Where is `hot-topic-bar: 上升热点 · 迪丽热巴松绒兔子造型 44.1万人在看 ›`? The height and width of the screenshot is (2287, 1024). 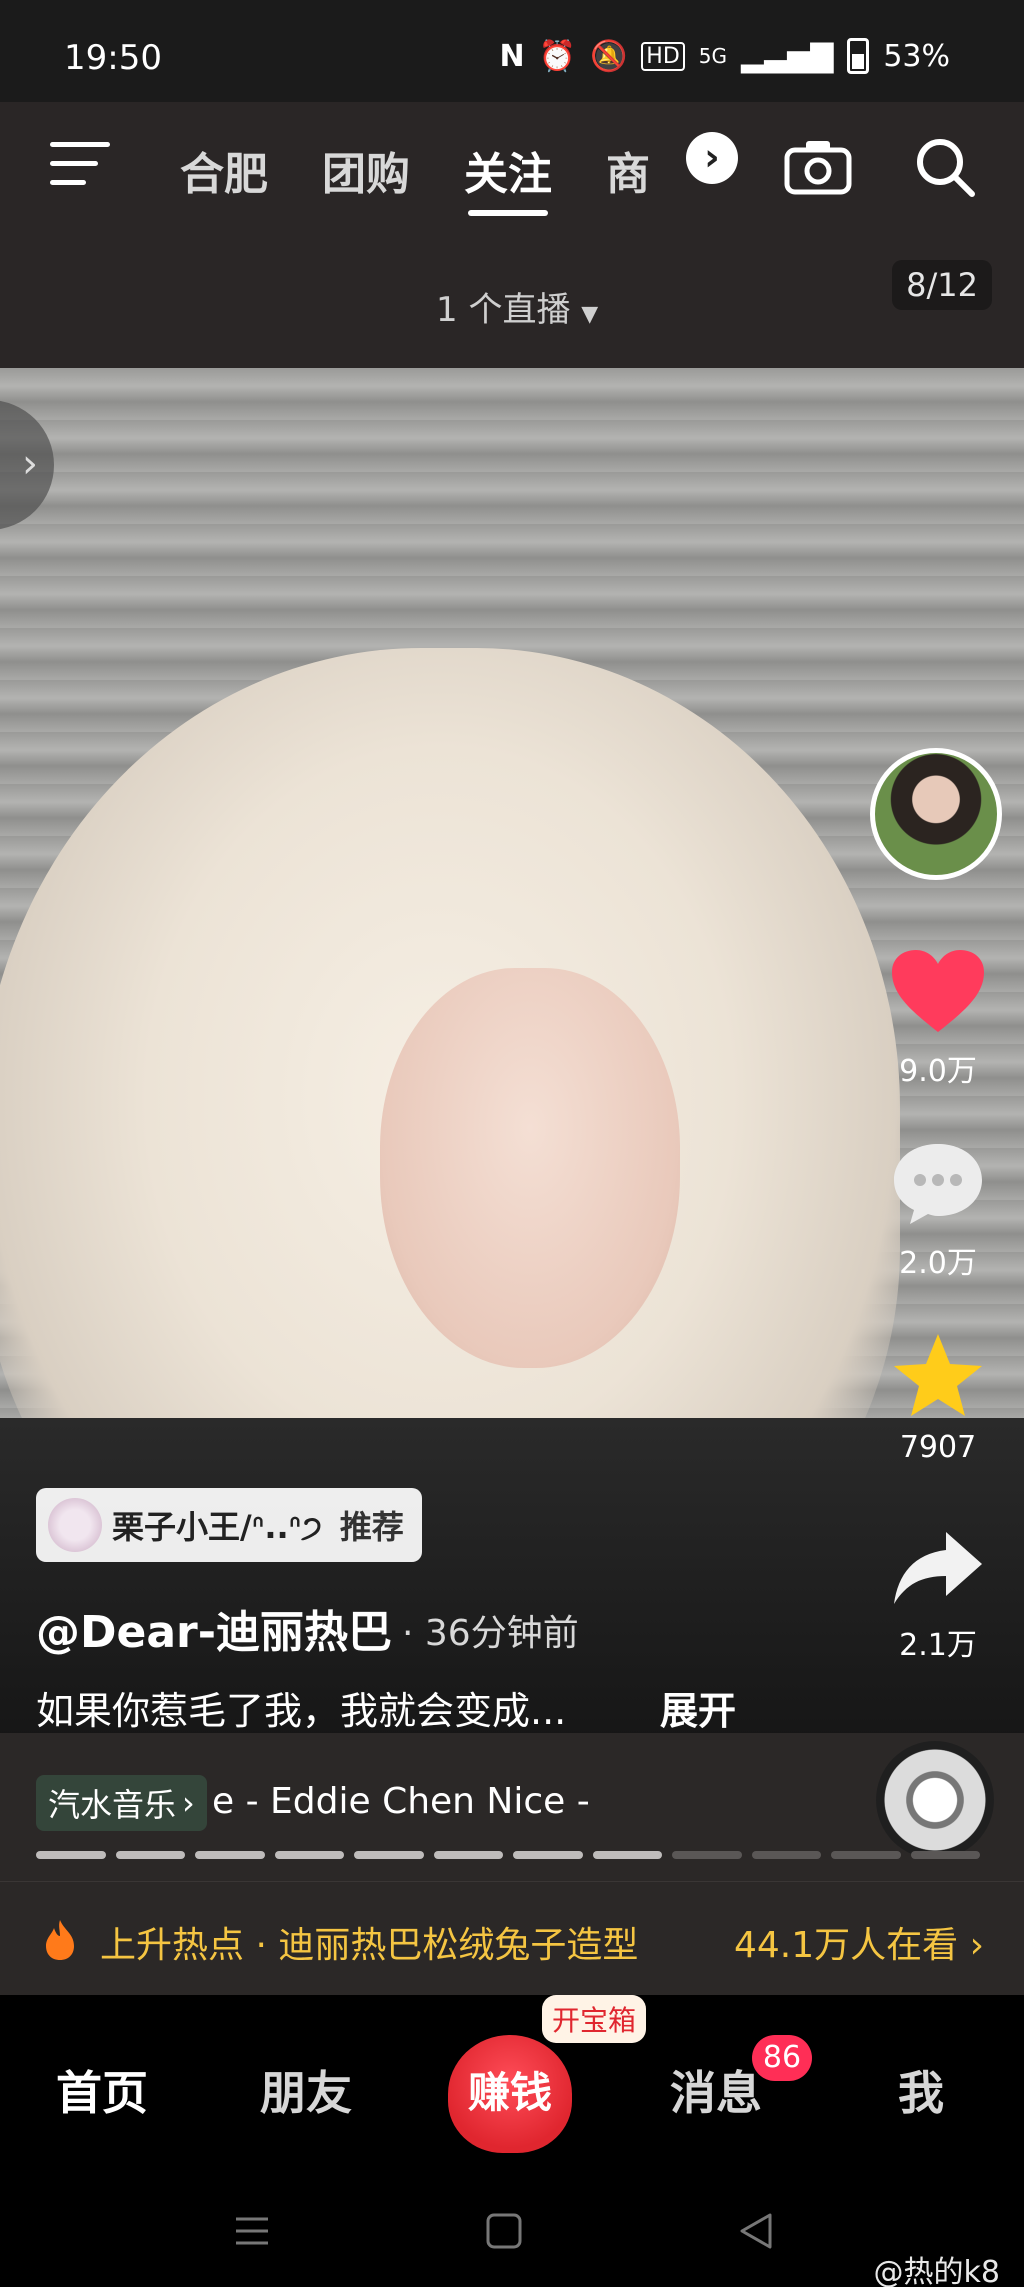 hot-topic-bar: 上升热点 · 迪丽热巴松绒兔子造型 44.1万人在看 › is located at coordinates (512, 1938).